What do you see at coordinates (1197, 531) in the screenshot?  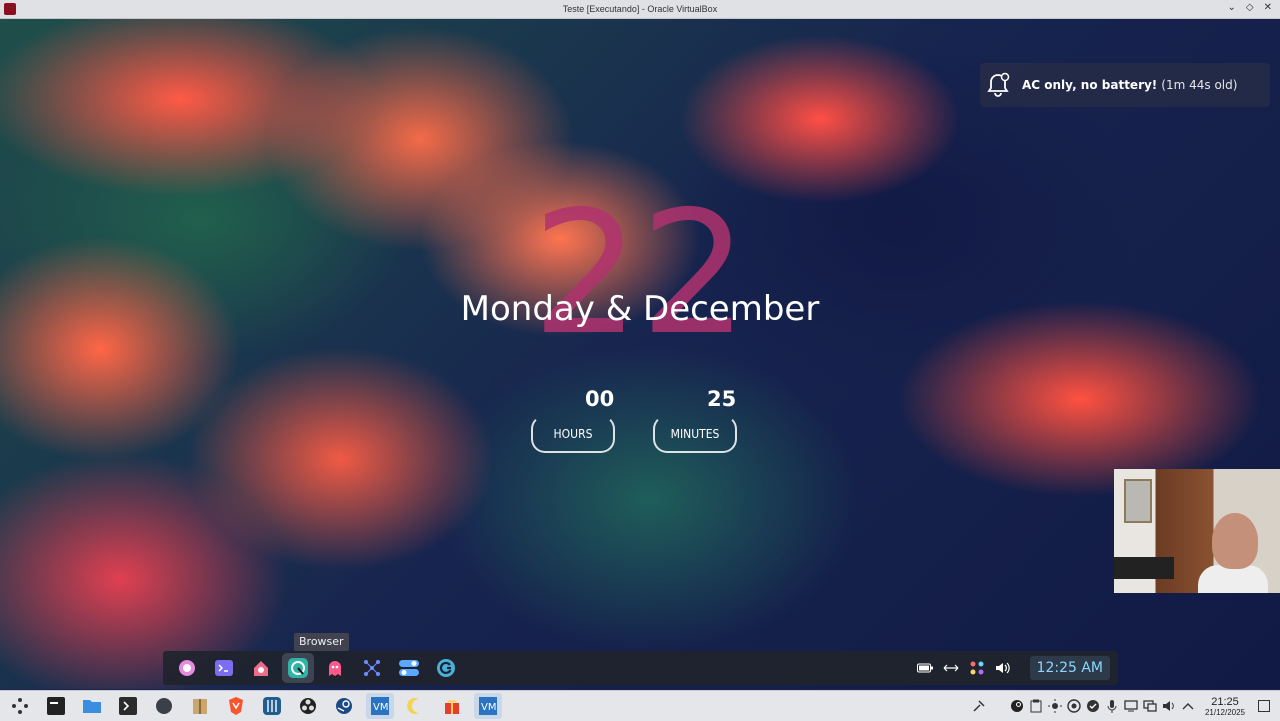 I see `webcam-overlay` at bounding box center [1197, 531].